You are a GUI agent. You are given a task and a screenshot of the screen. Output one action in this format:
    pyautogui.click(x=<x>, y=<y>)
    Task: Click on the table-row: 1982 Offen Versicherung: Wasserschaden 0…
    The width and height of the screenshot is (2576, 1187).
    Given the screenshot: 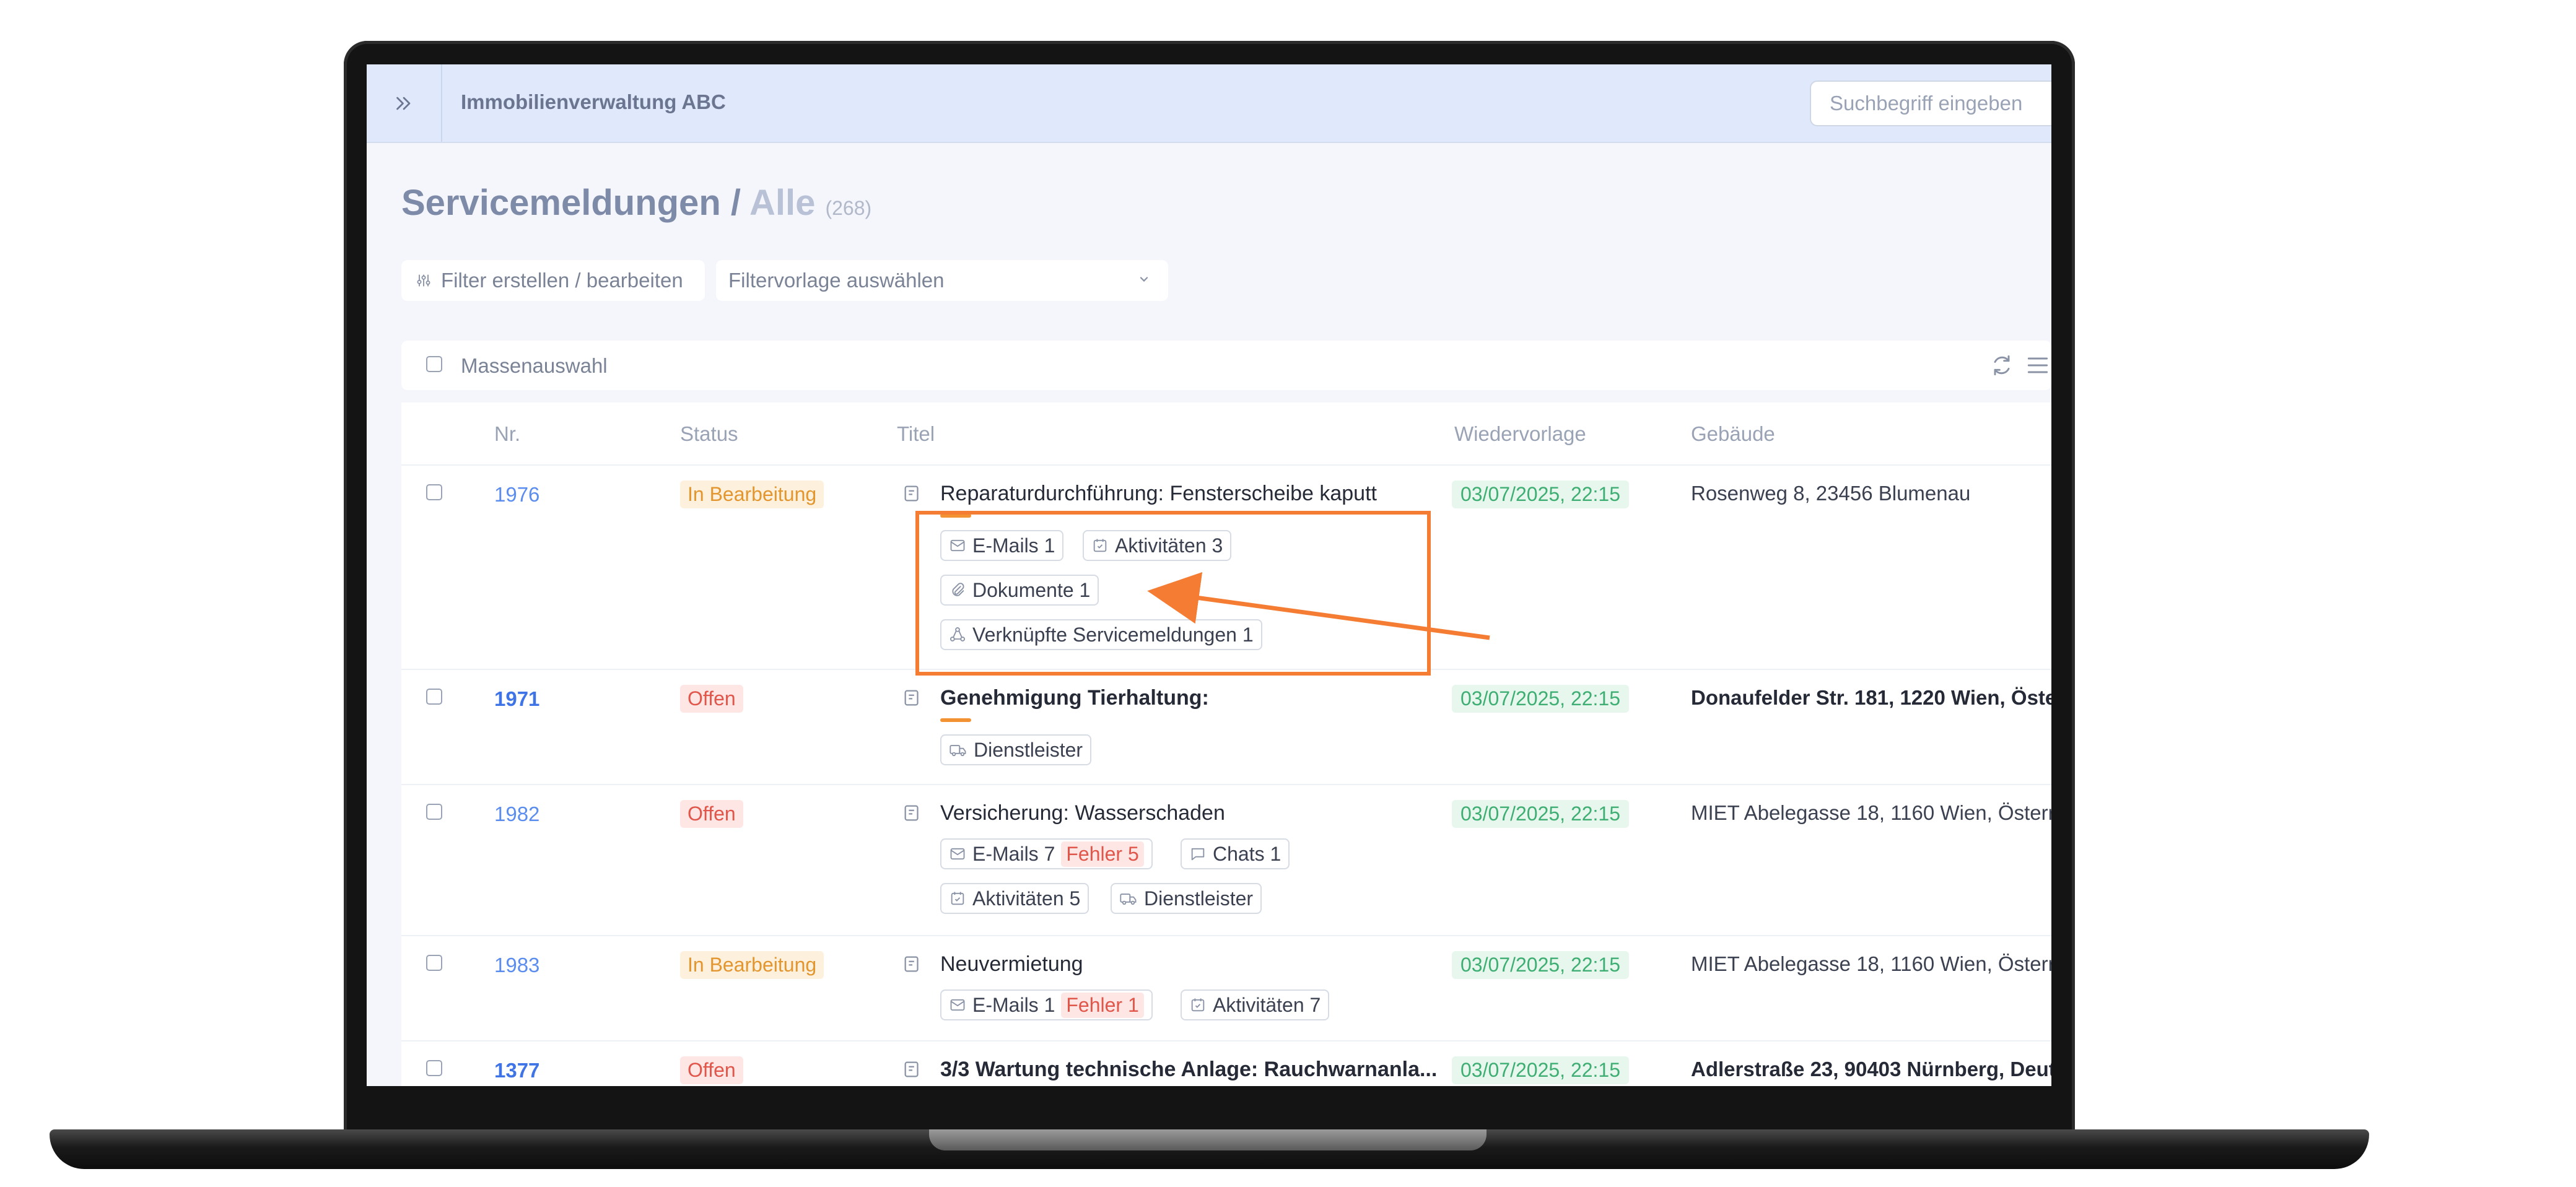 What is the action you would take?
    pyautogui.click(x=1226, y=860)
    